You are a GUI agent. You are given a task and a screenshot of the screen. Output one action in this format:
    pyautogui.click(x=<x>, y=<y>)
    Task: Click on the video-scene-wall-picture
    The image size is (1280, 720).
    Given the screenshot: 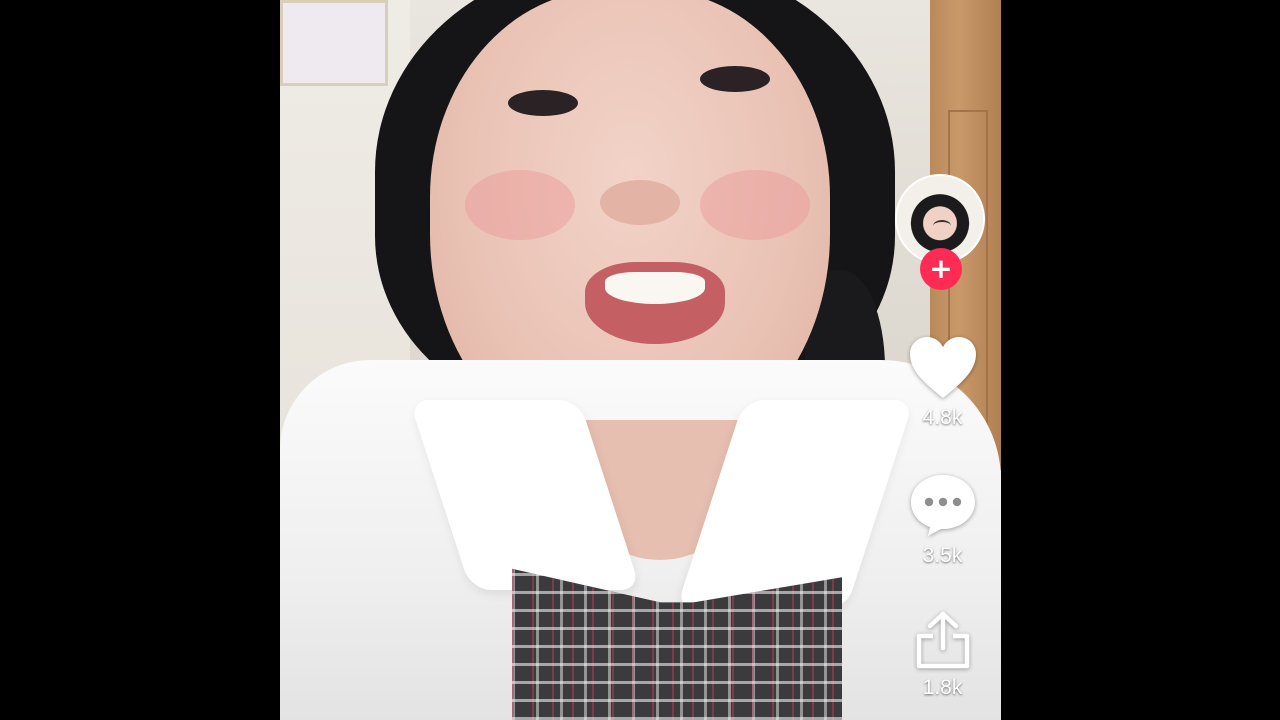 What is the action you would take?
    pyautogui.click(x=334, y=43)
    